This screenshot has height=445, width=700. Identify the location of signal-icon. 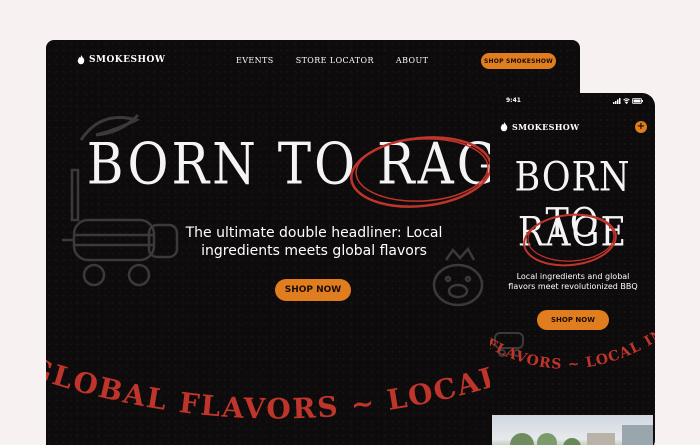
(617, 101).